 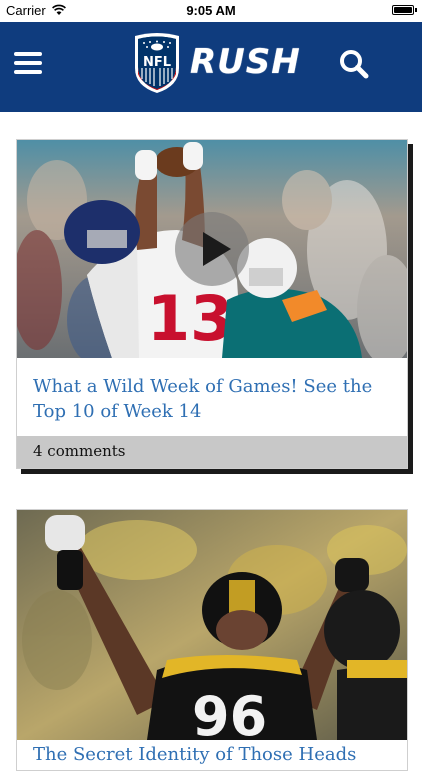 What do you see at coordinates (245, 62) in the screenshot?
I see `brand-title: RUSH` at bounding box center [245, 62].